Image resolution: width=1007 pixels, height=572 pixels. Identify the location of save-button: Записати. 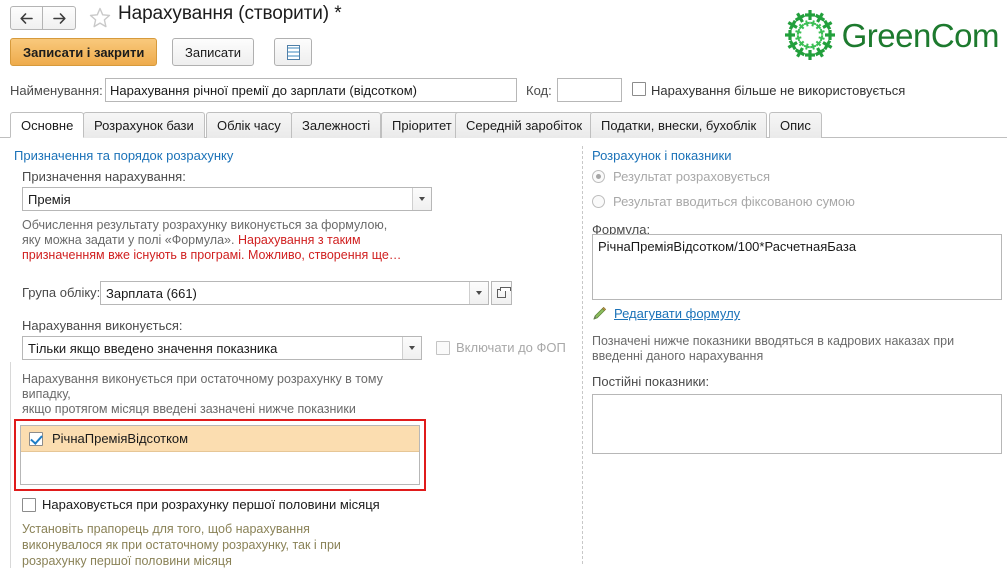
(213, 52).